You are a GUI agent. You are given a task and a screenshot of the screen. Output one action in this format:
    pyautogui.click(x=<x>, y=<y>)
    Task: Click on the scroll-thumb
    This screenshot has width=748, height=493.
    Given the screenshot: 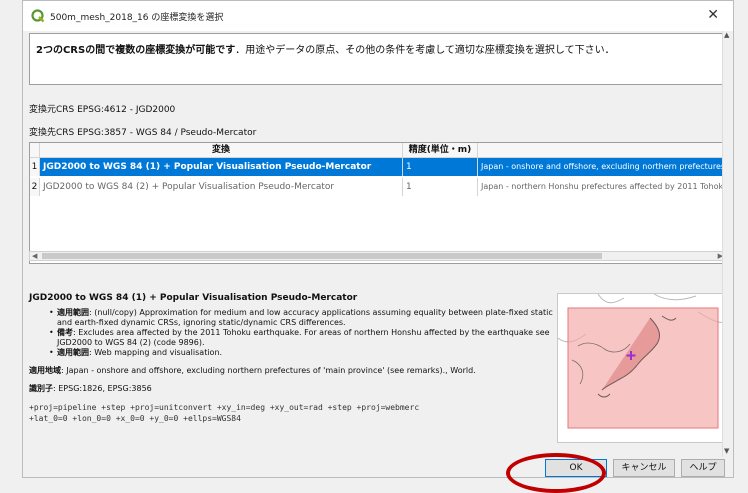 What is the action you would take?
    pyautogui.click(x=322, y=256)
    